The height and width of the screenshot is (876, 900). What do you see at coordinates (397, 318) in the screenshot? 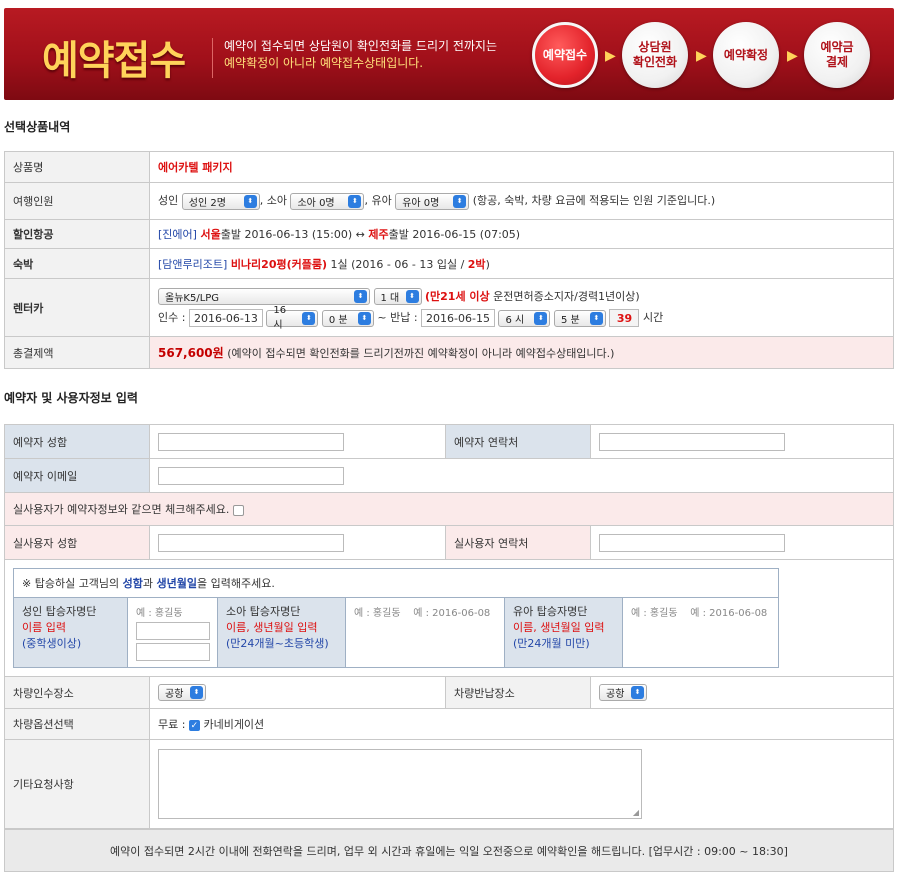
I see `return-label: ~ 반납 :` at bounding box center [397, 318].